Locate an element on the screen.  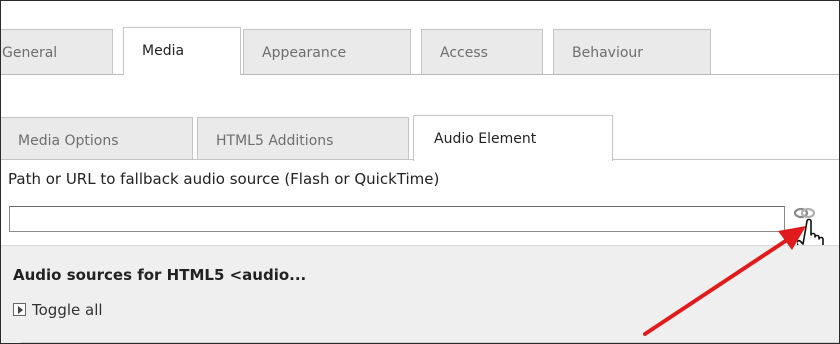
tab-behaviour: Behaviour is located at coordinates (632, 52).